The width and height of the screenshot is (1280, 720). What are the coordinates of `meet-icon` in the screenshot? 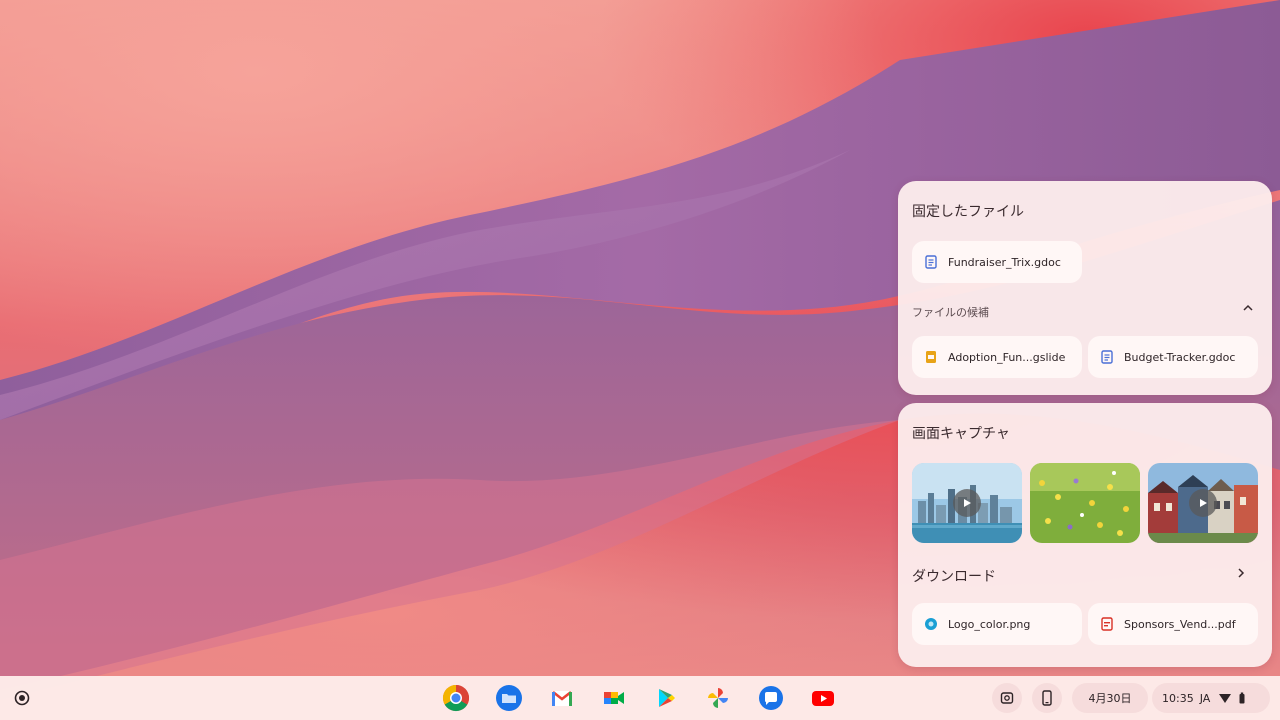 It's located at (614, 698).